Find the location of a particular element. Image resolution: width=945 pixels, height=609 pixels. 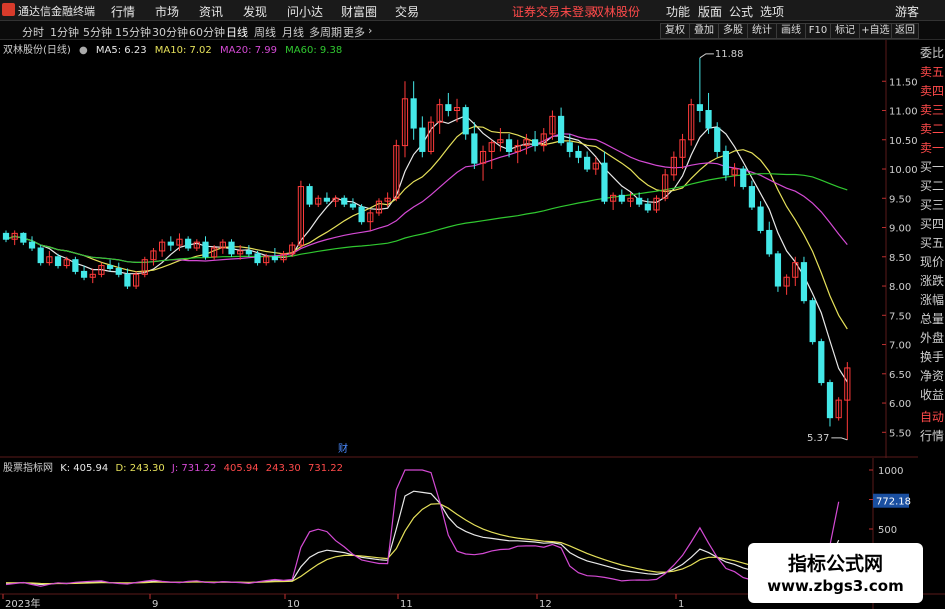

side-item-bid2: 买二 is located at coordinates (932, 186).